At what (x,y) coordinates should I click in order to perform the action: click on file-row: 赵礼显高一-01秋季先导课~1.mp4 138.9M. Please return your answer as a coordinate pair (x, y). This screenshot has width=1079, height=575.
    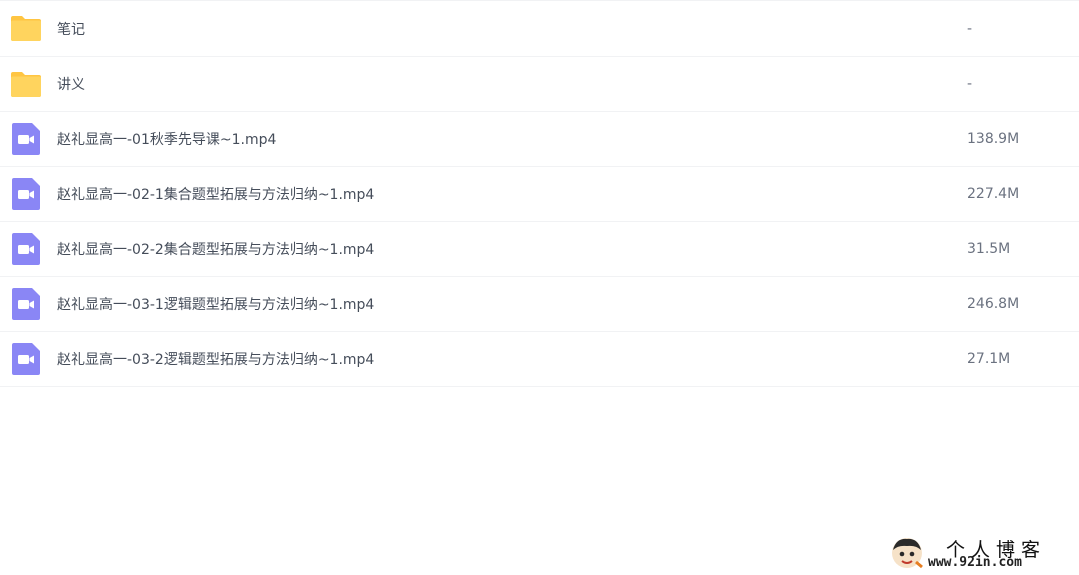
    Looking at the image, I should click on (539, 139).